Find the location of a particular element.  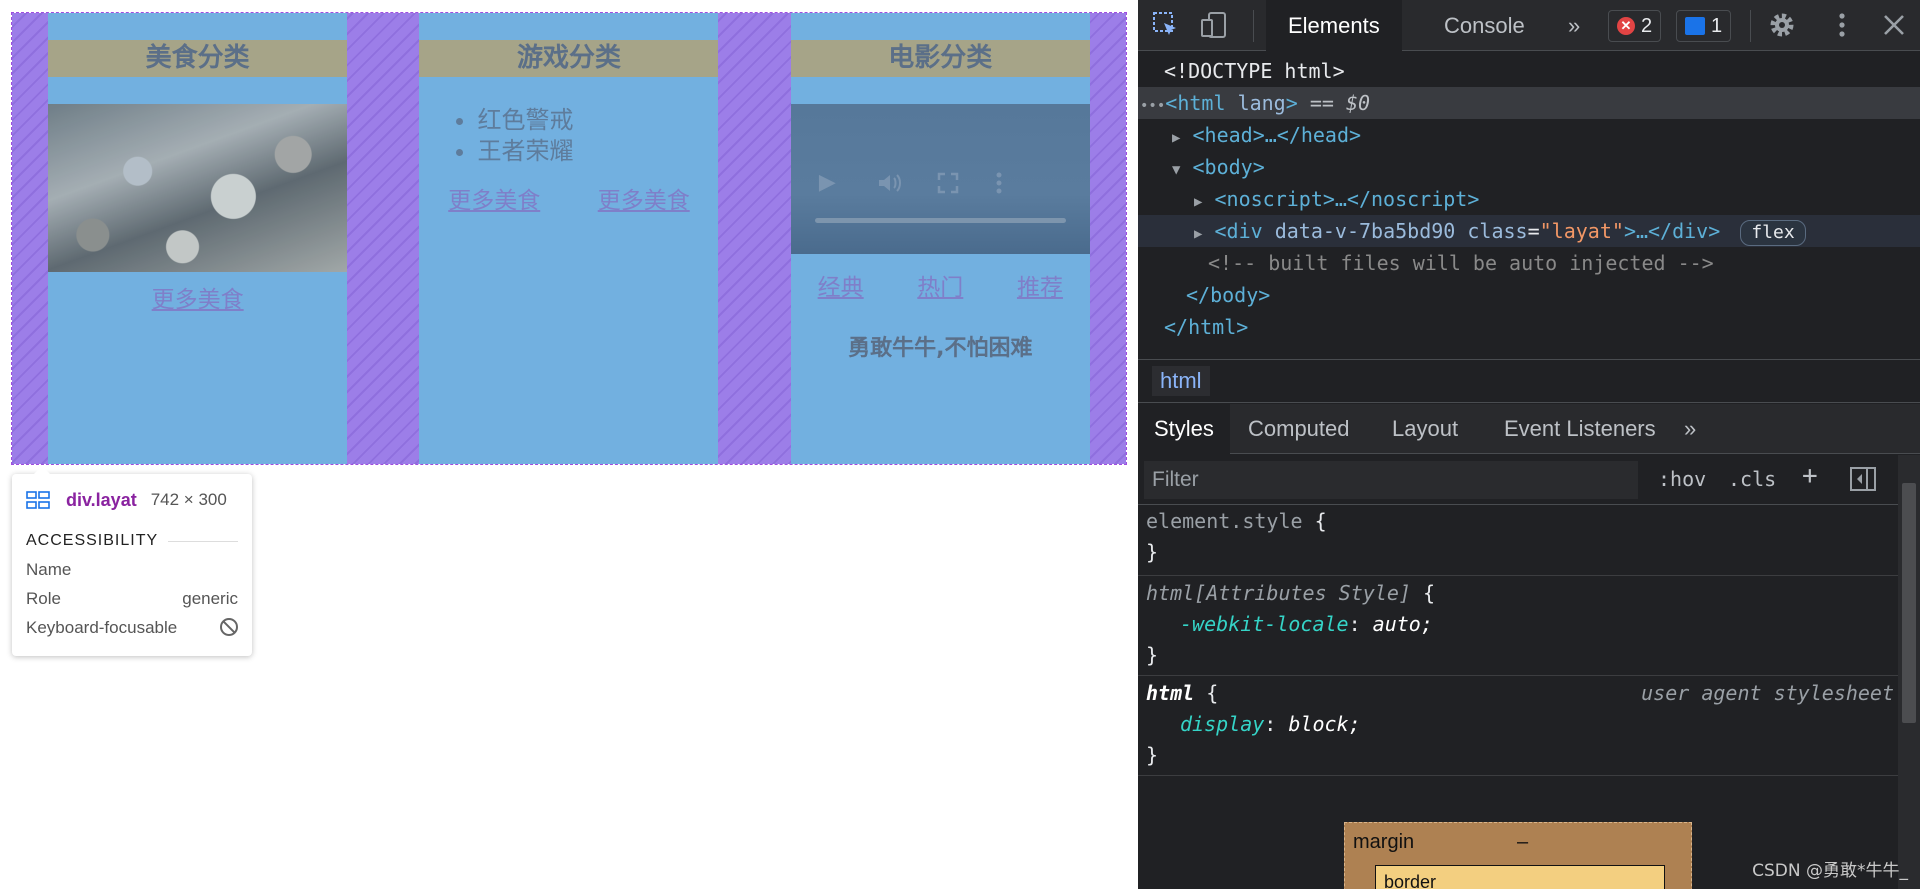

flex-badge: flex is located at coordinates (1773, 233).